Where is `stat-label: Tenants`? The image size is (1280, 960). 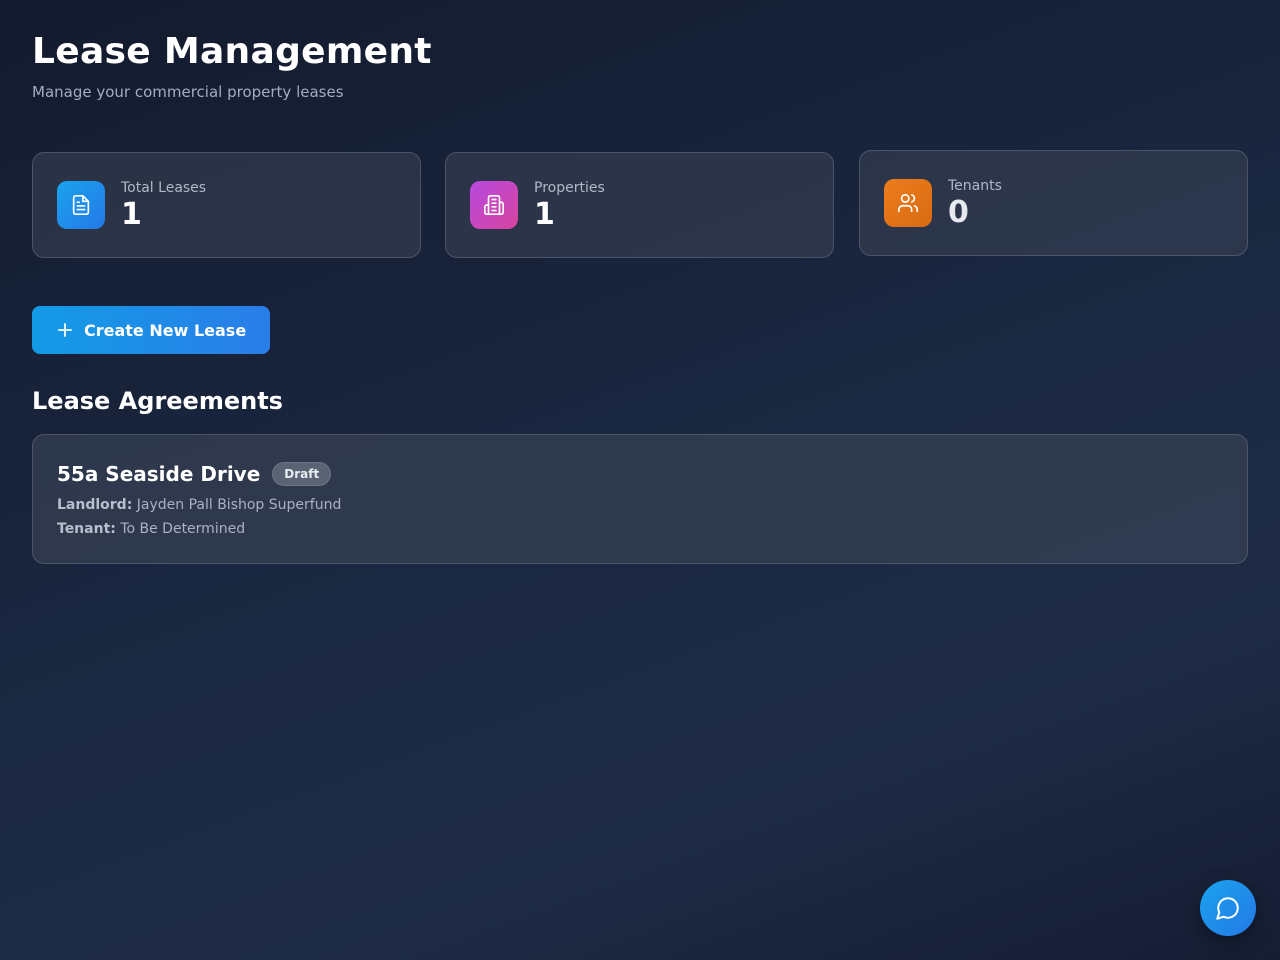 stat-label: Tenants is located at coordinates (975, 186).